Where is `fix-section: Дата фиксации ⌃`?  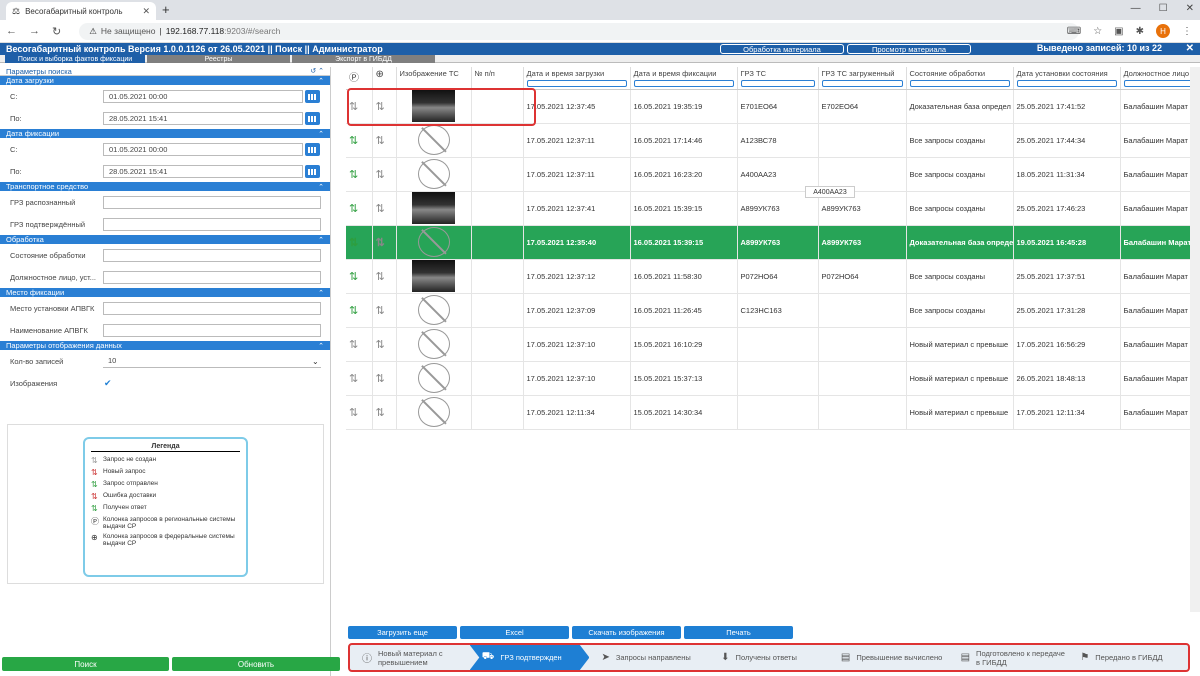
fix-section: Дата фиксации ⌃ is located at coordinates (165, 133).